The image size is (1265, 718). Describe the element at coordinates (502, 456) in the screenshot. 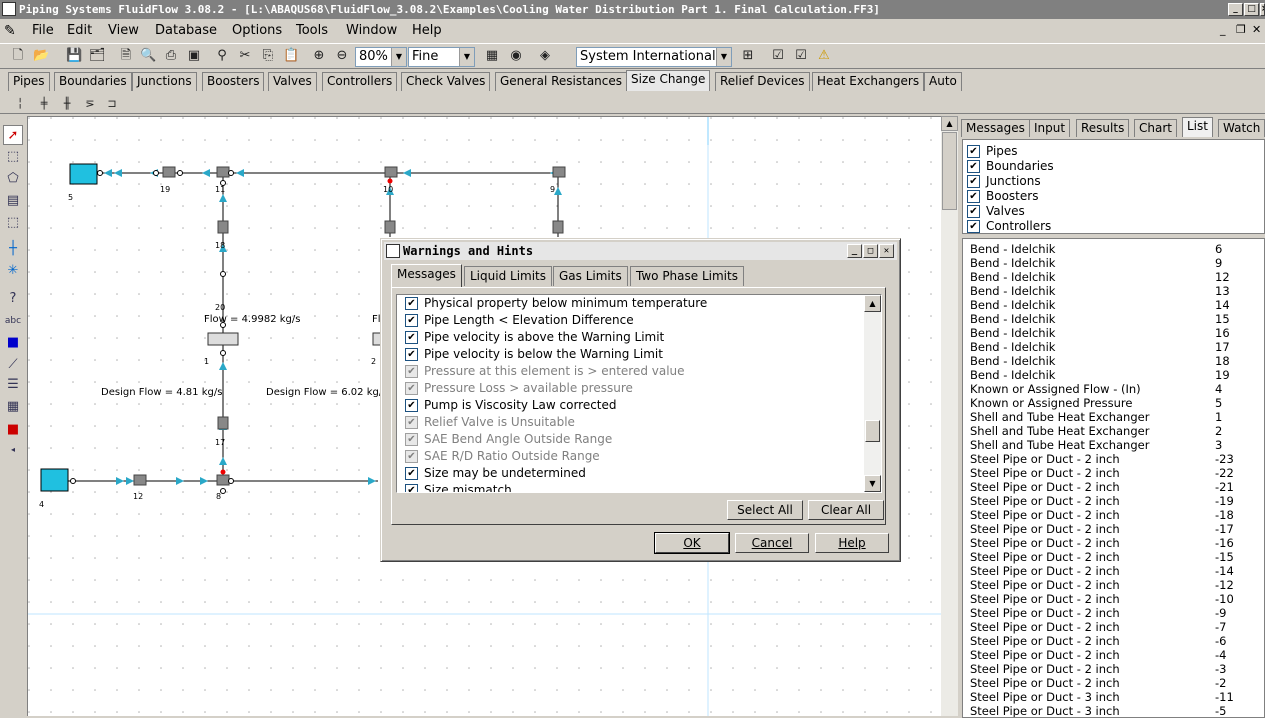

I see `warning-option: ✔ SAE R/D Ratio Outside Range` at that location.